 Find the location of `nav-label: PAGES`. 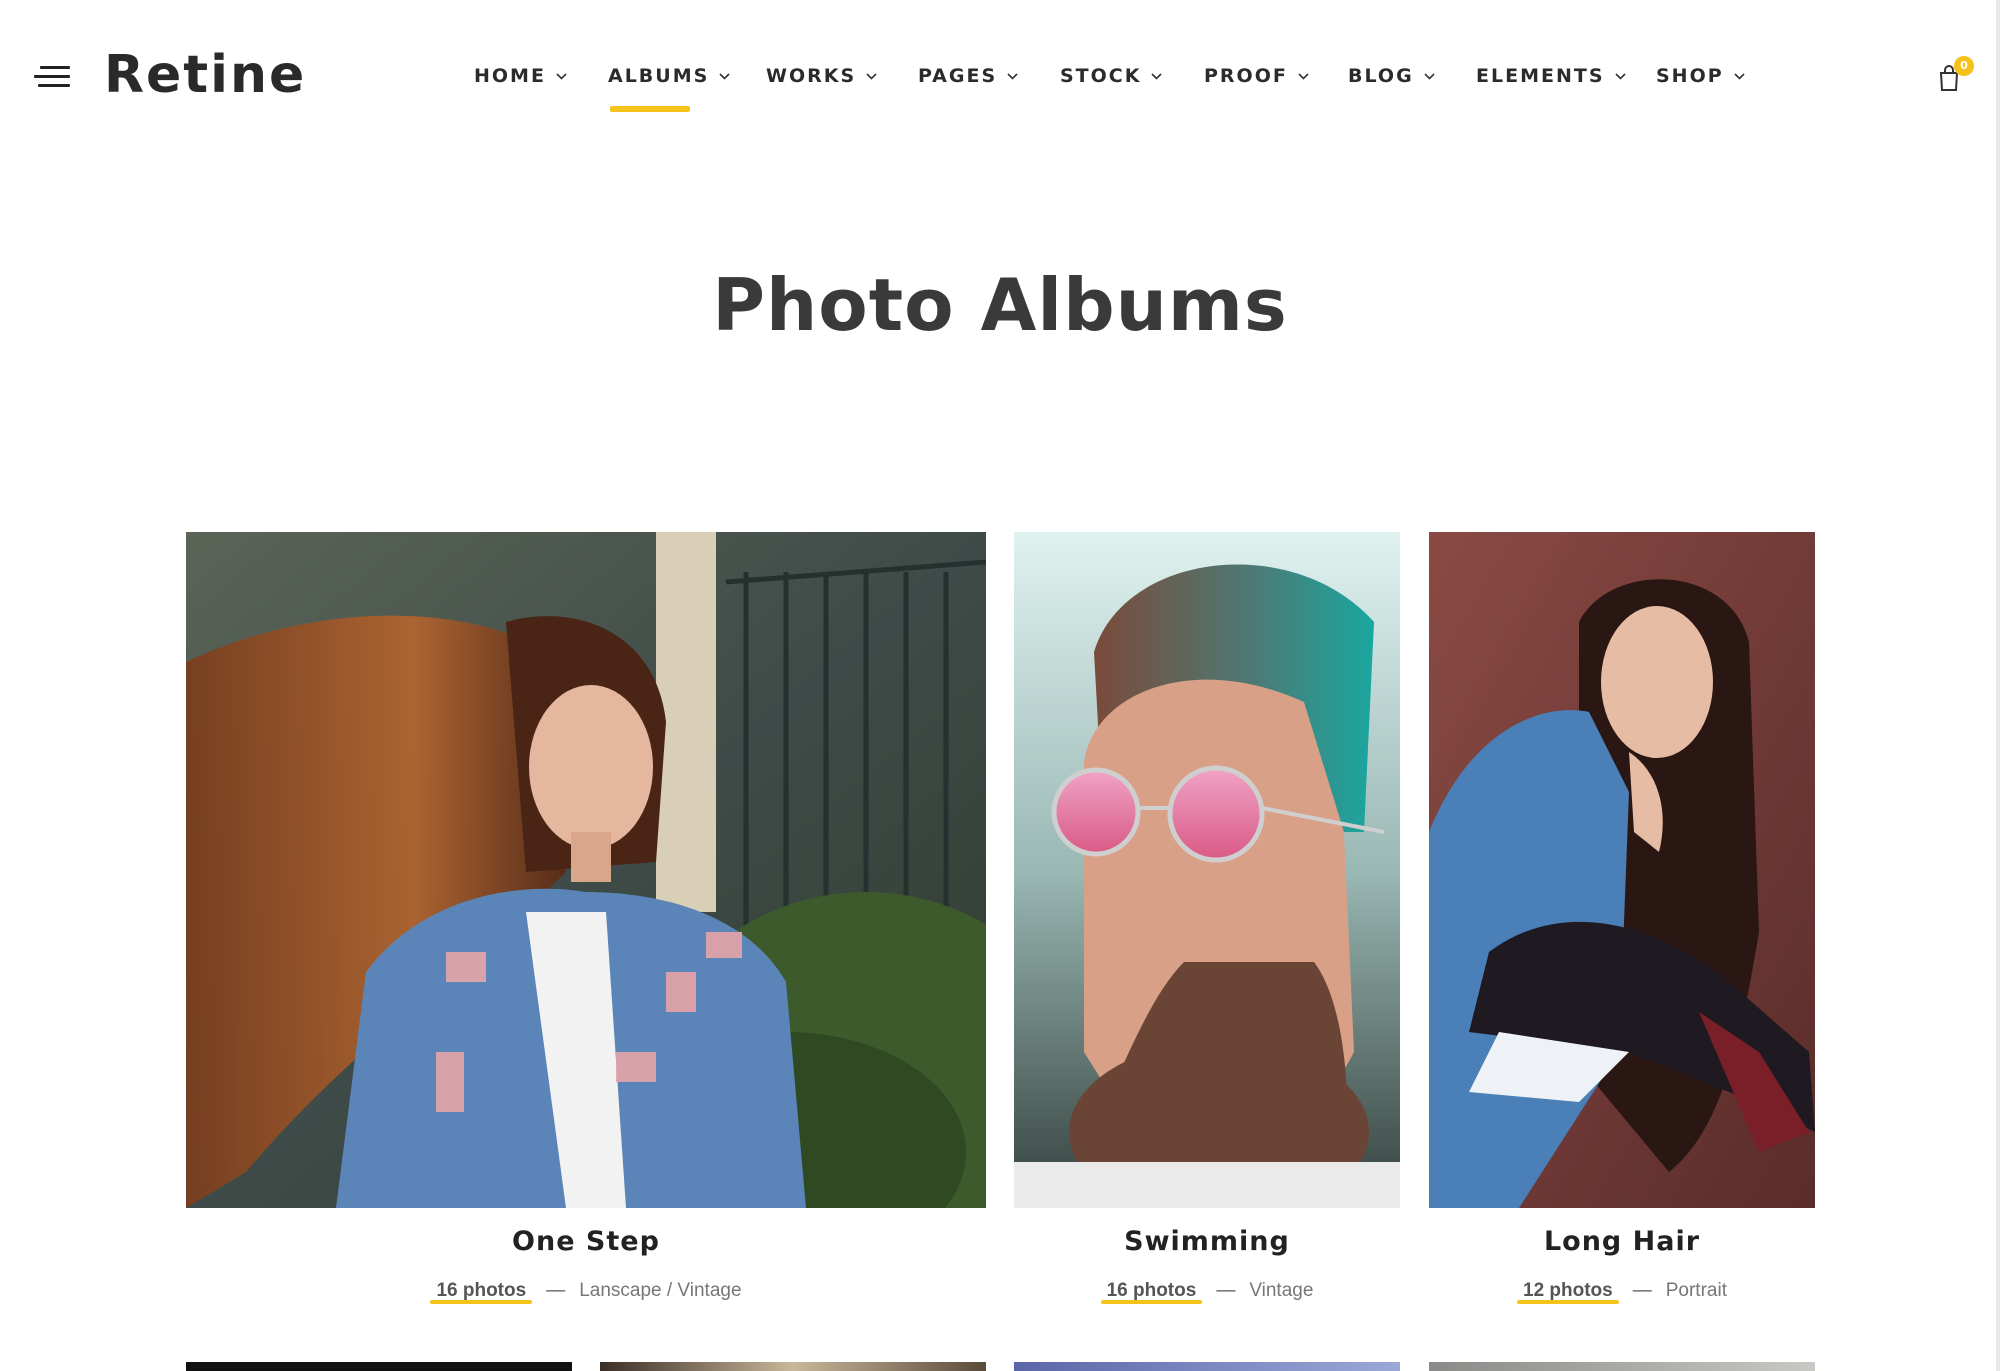

nav-label: PAGES is located at coordinates (958, 76).